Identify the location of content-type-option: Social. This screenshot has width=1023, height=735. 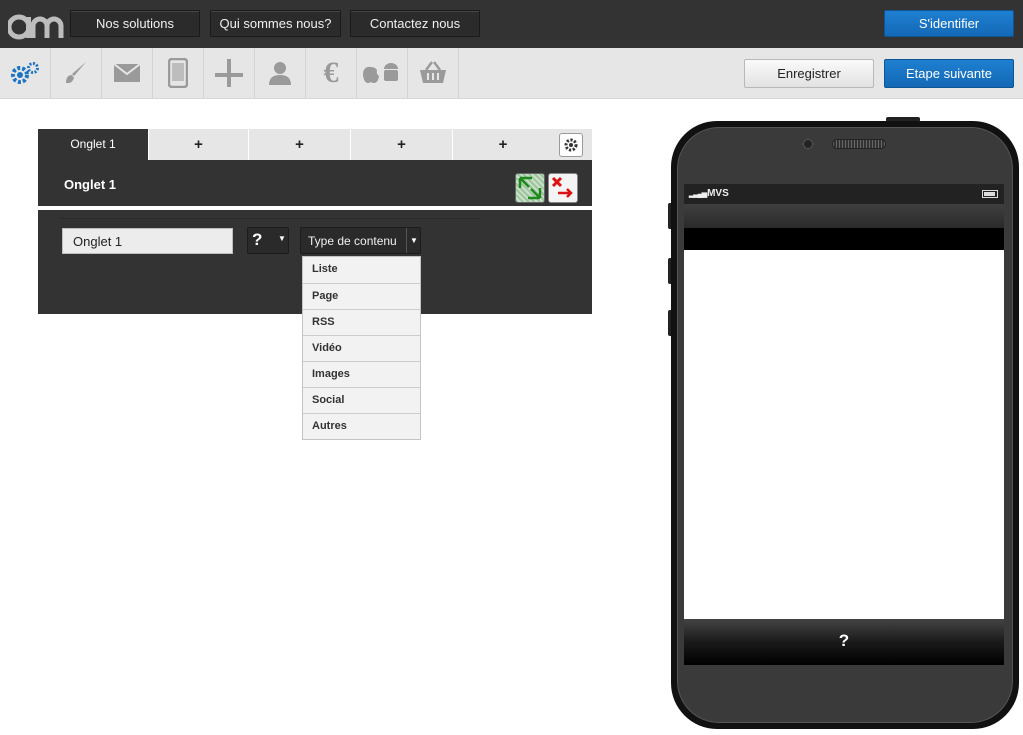
(361, 400).